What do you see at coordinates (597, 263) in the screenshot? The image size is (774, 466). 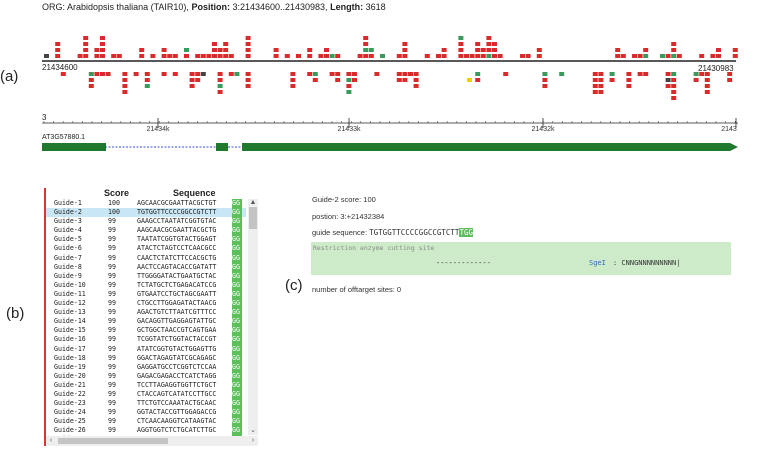 I see `enzyme-name: SgeI` at bounding box center [597, 263].